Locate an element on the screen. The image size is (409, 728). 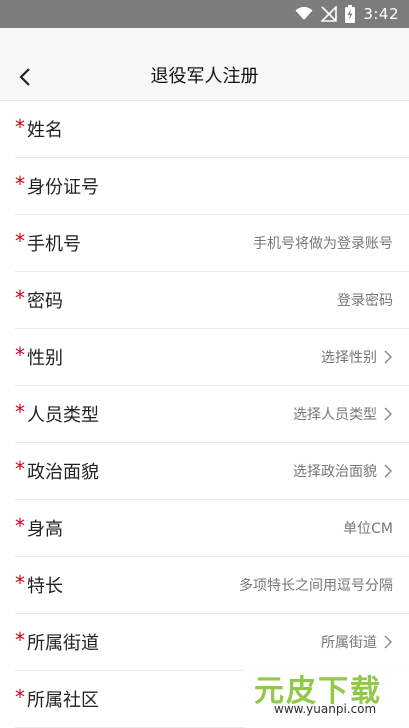
field-label-text: 政治面貌 is located at coordinates (63, 472).